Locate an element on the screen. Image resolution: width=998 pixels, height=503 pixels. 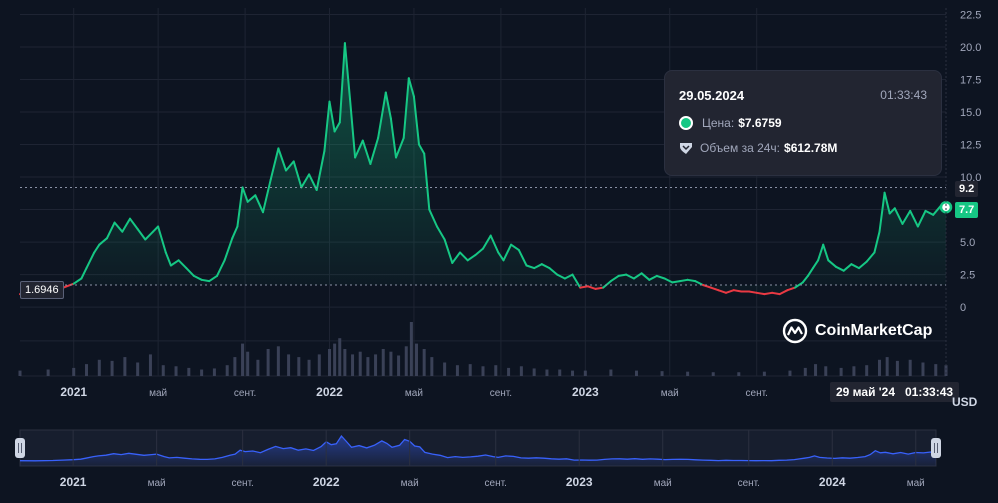
current-price-badge: 7.7 is located at coordinates (967, 210).